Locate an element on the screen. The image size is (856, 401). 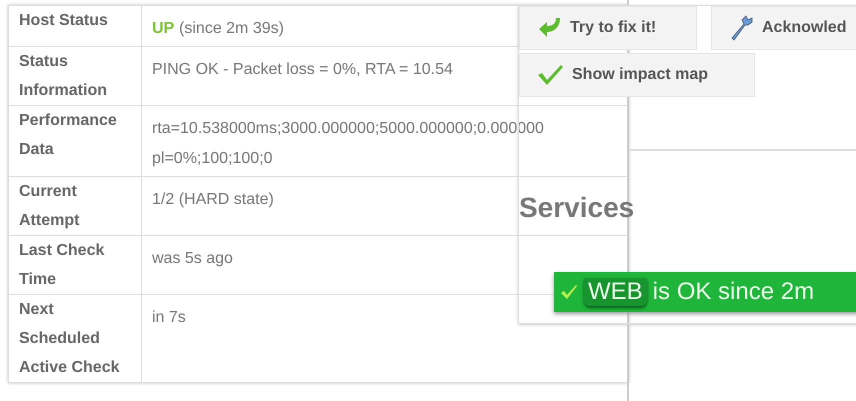
row-label: Last Check Time is located at coordinates (75, 265).